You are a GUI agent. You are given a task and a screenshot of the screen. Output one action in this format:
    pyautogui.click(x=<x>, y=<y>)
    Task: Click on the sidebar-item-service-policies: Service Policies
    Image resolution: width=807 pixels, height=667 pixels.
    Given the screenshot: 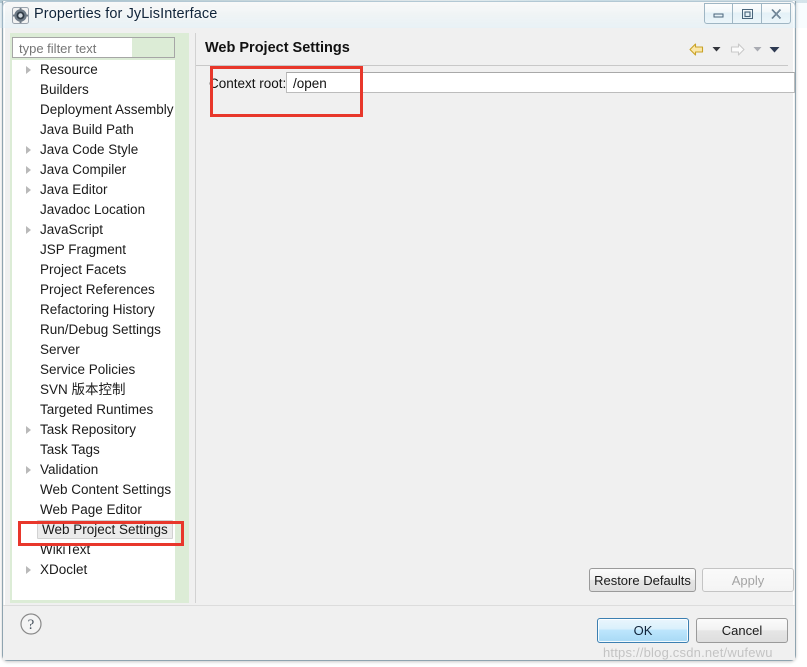 What is the action you would take?
    pyautogui.click(x=93, y=370)
    